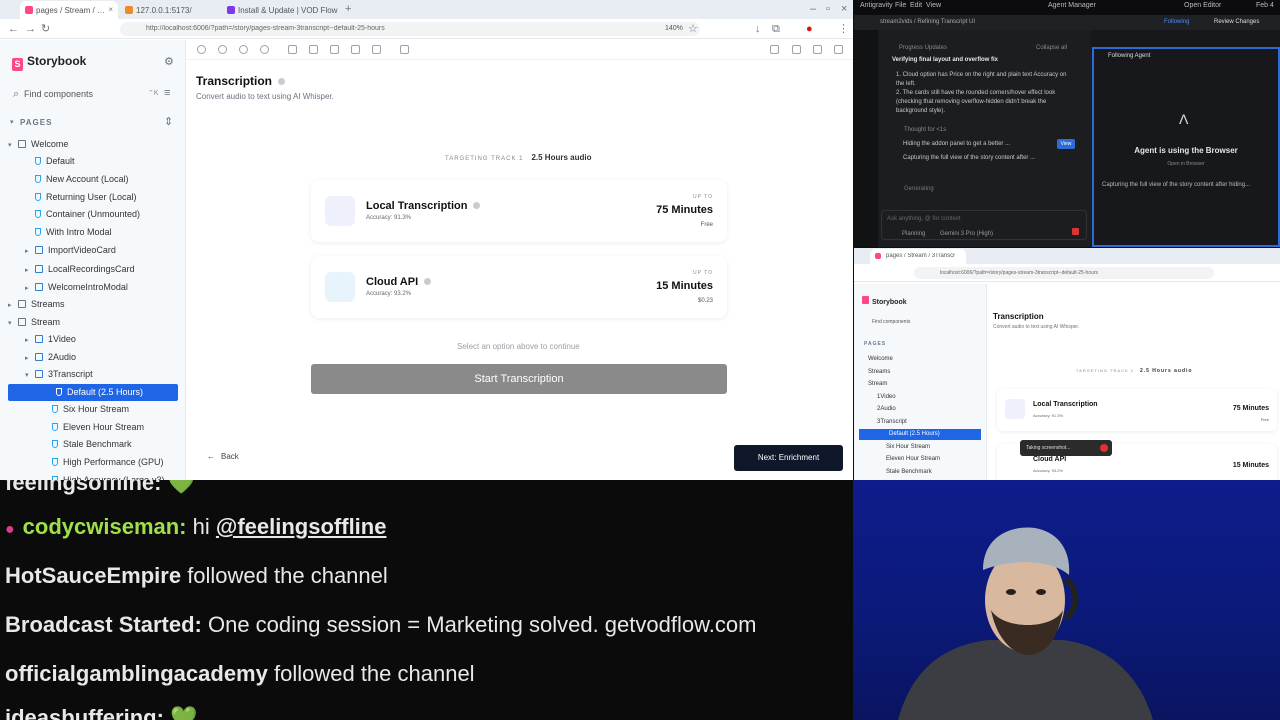  What do you see at coordinates (13, 29) in the screenshot?
I see `back-arrow-icon: ←` at bounding box center [13, 29].